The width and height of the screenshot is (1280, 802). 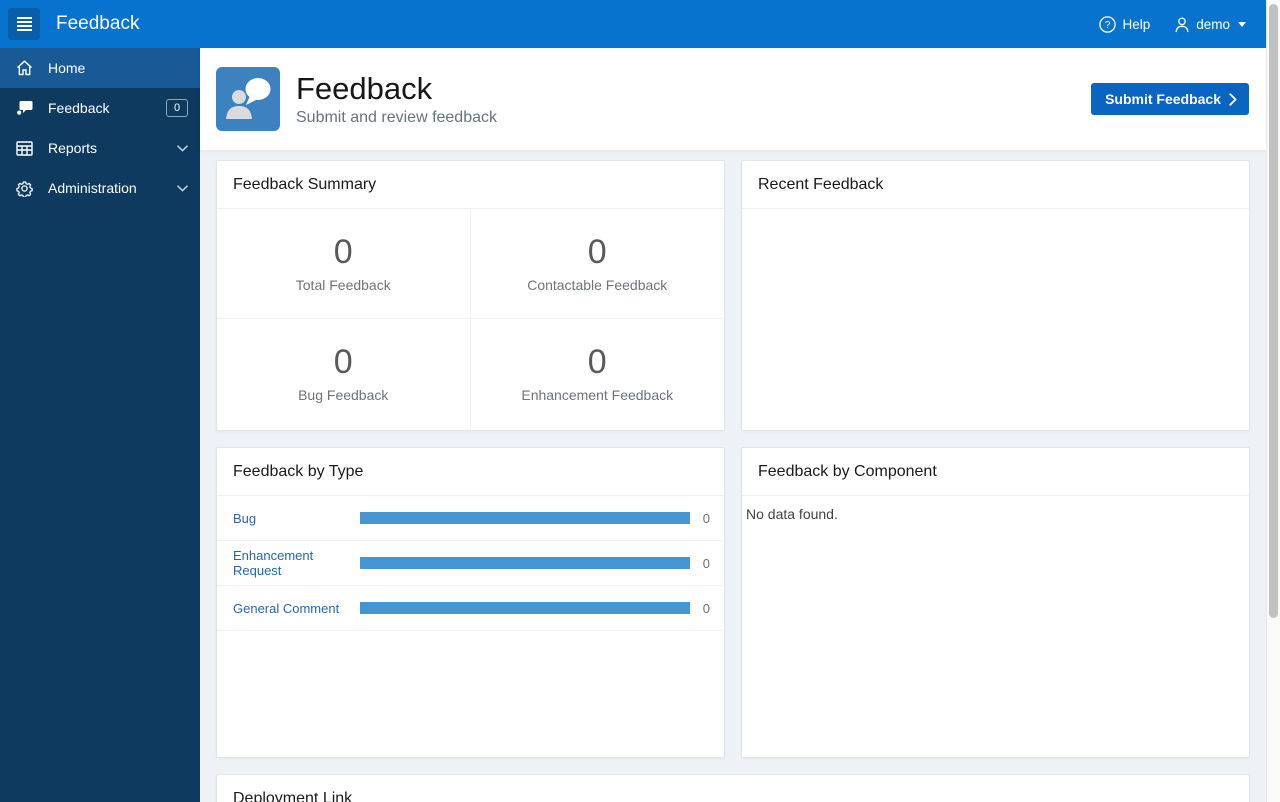 What do you see at coordinates (364, 88) in the screenshot?
I see `page-title: Feedback` at bounding box center [364, 88].